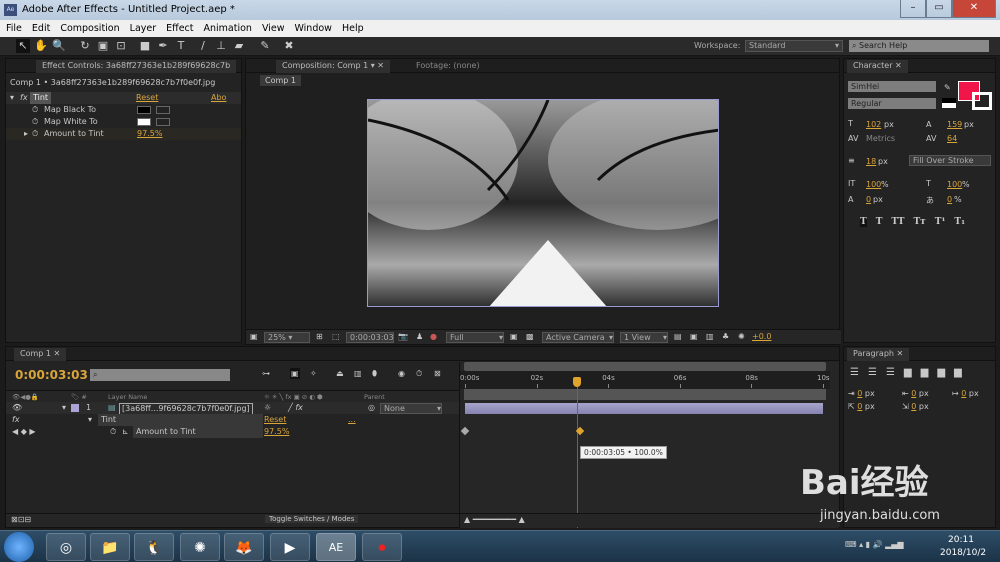 The height and width of the screenshot is (562, 1000). Describe the element at coordinates (892, 86) in the screenshot. I see `font-family-select: SimHei` at that location.